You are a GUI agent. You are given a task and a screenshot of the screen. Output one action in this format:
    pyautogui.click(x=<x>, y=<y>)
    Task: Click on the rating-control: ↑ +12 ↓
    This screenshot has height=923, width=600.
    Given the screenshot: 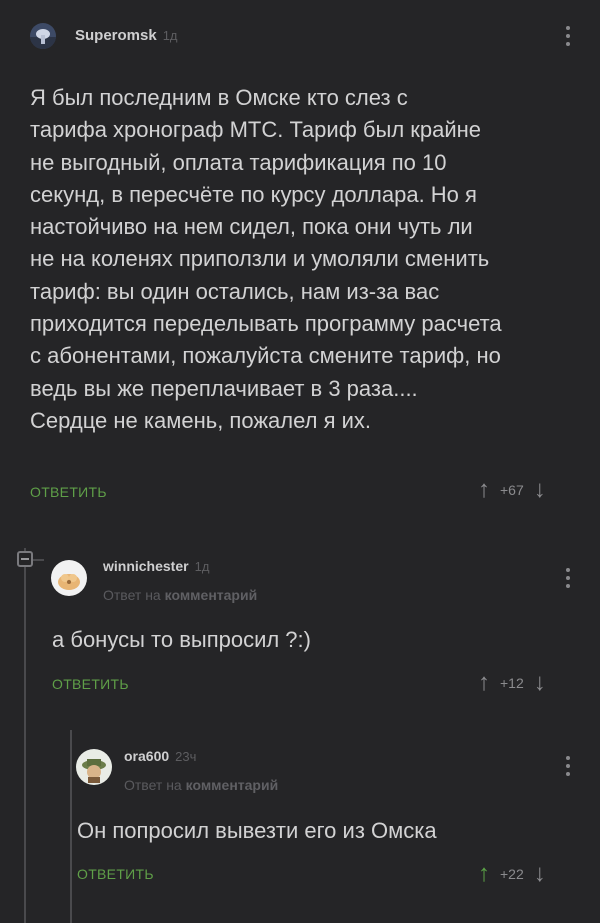 What is the action you would take?
    pyautogui.click(x=512, y=683)
    